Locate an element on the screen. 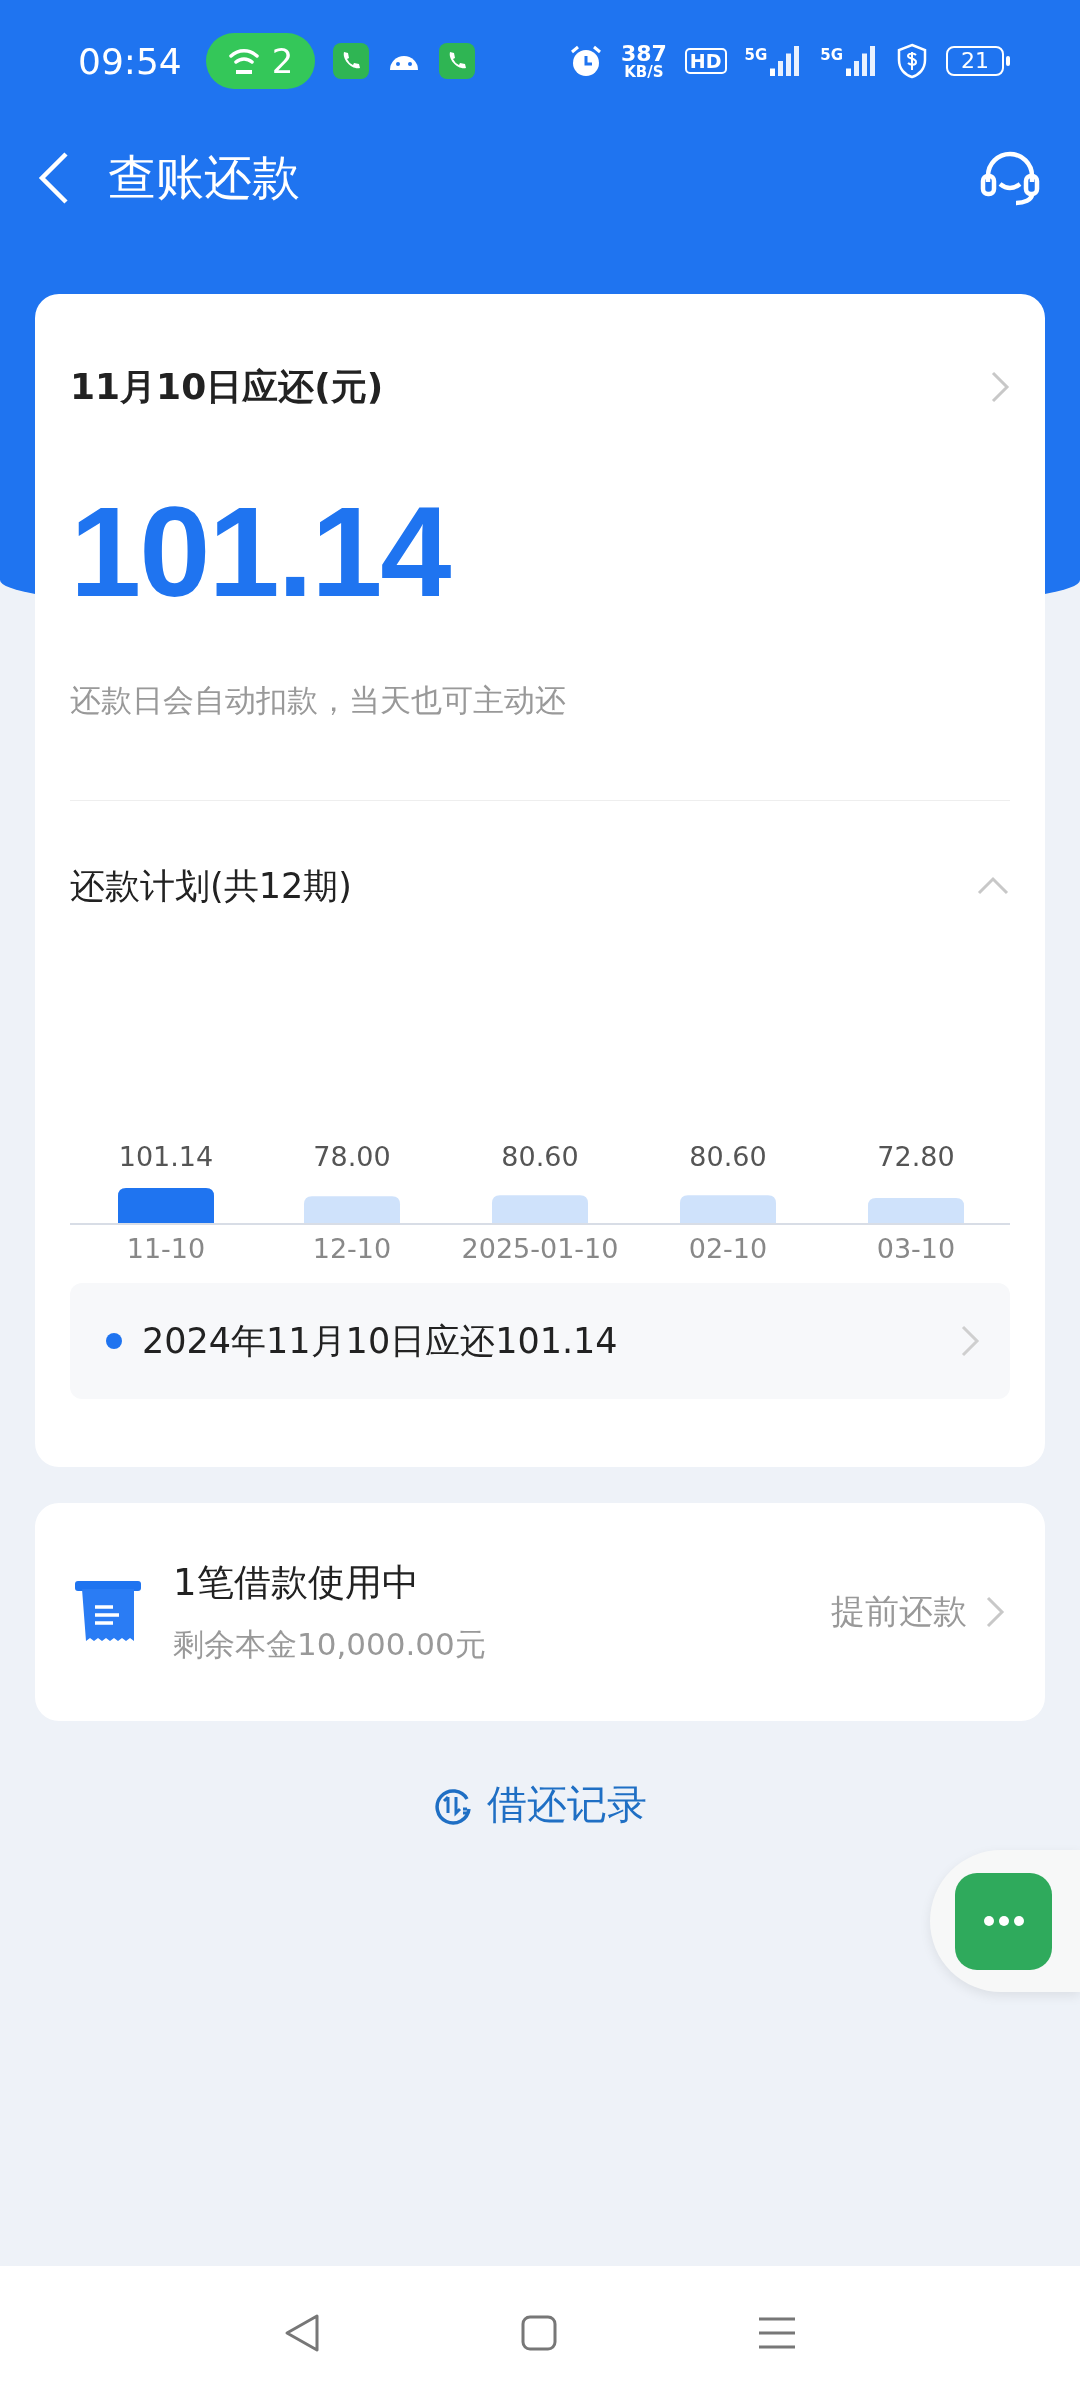 The image size is (1080, 2400). due-amount: 101.14 is located at coordinates (261, 555).